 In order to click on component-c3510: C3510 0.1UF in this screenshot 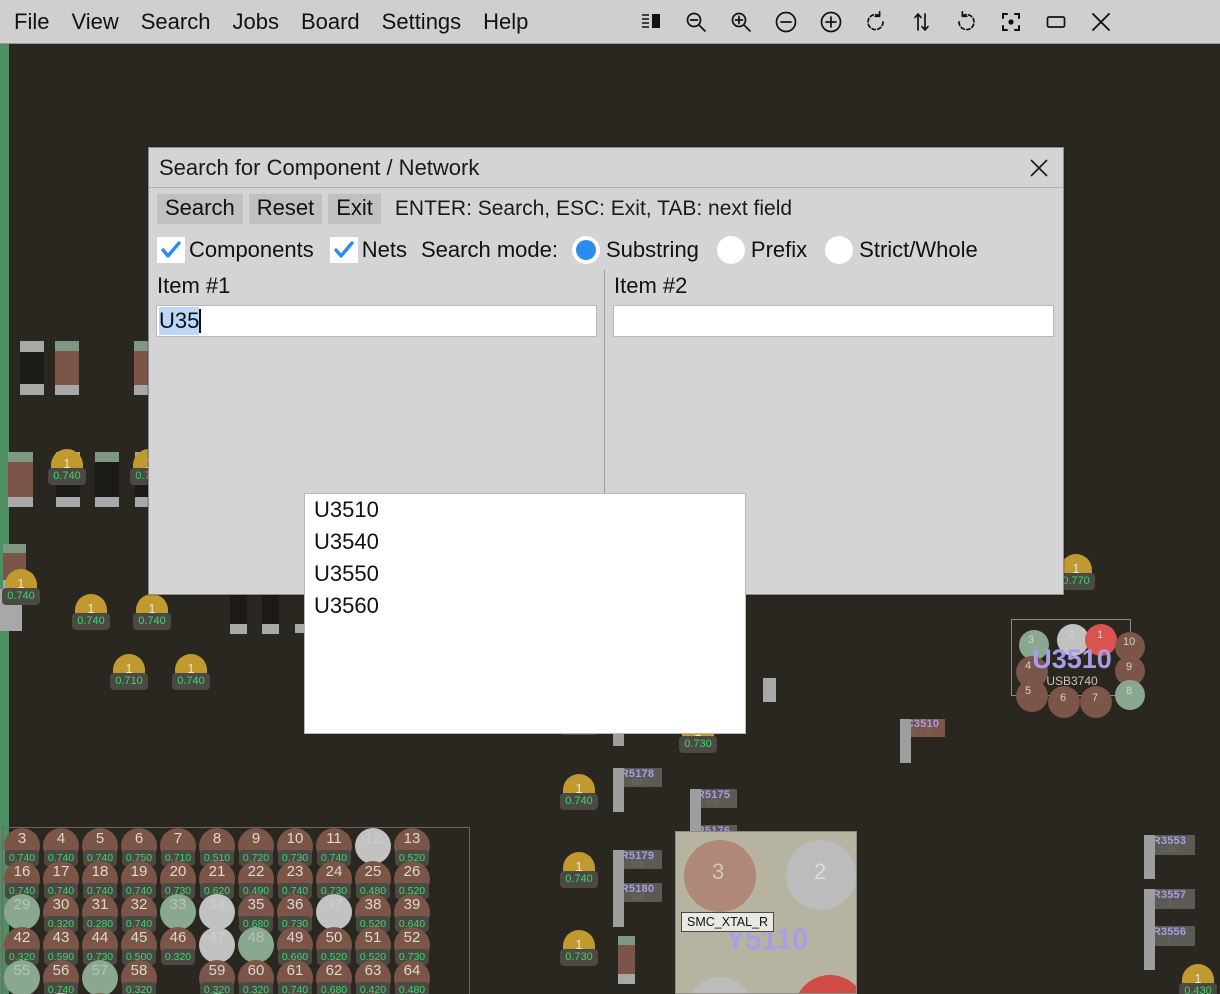, I will do `click(922, 741)`.